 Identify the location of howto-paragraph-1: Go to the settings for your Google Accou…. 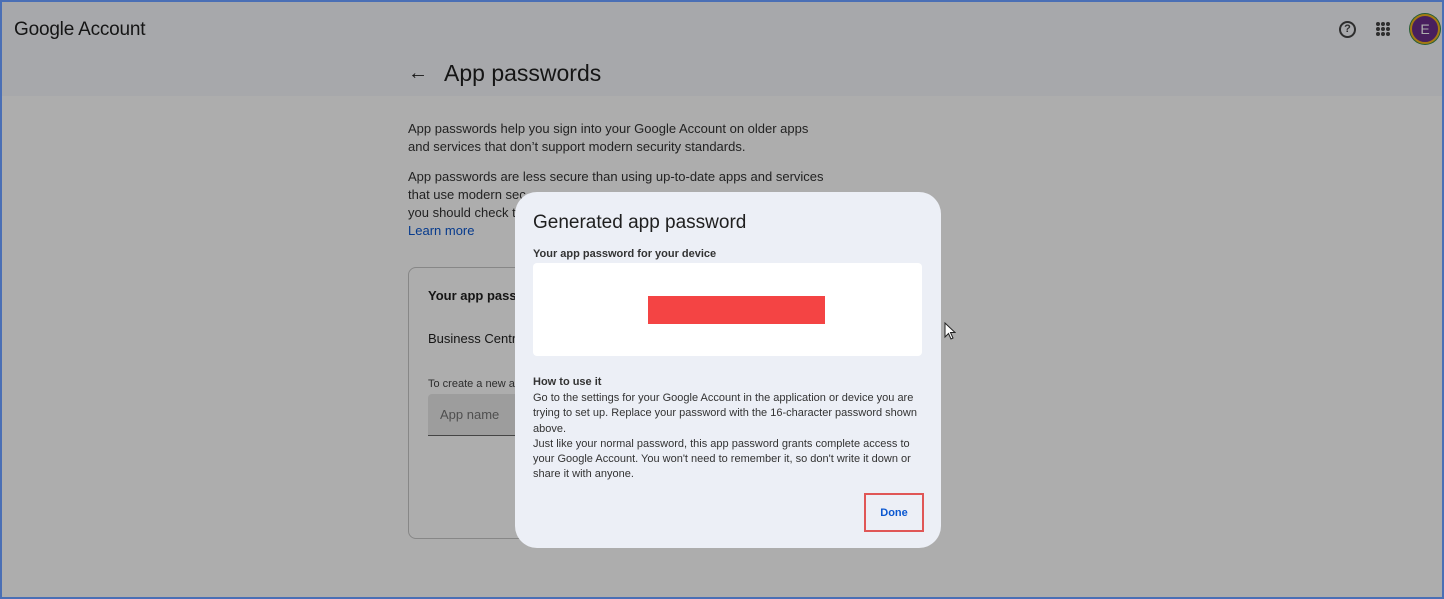
(725, 413).